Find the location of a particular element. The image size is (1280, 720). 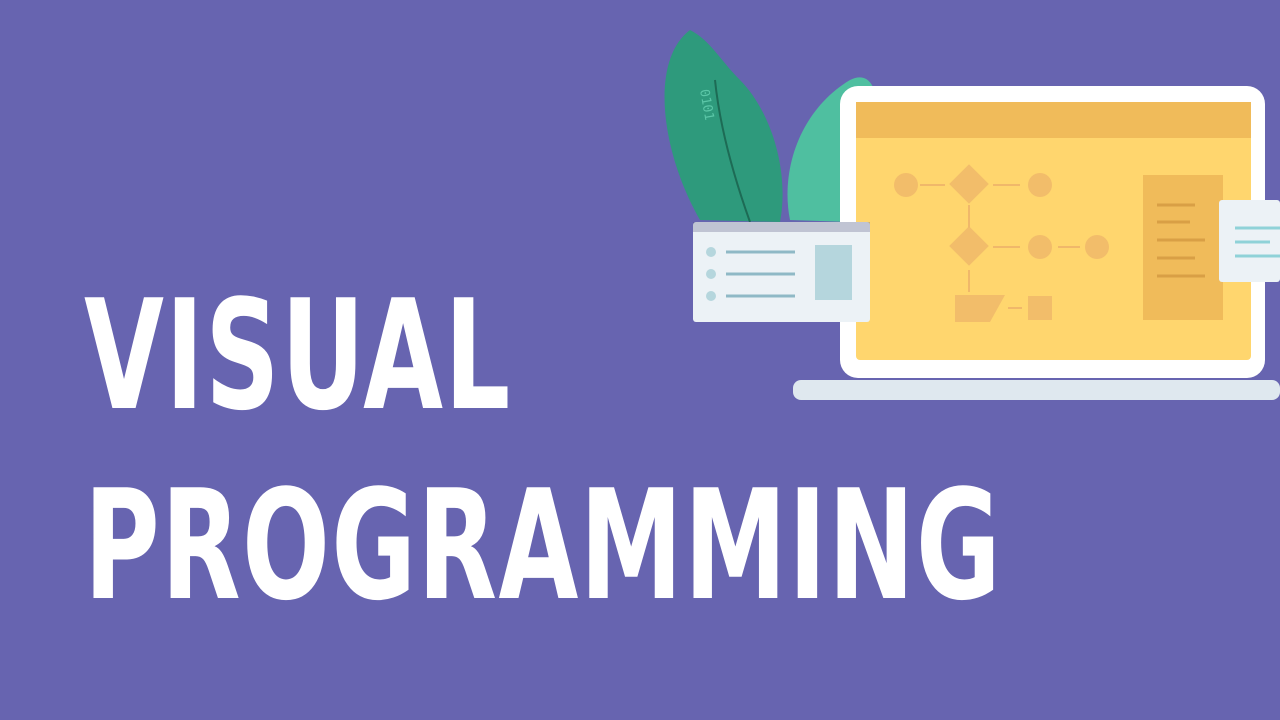

title-line-1: VISUAL is located at coordinates (298, 355).